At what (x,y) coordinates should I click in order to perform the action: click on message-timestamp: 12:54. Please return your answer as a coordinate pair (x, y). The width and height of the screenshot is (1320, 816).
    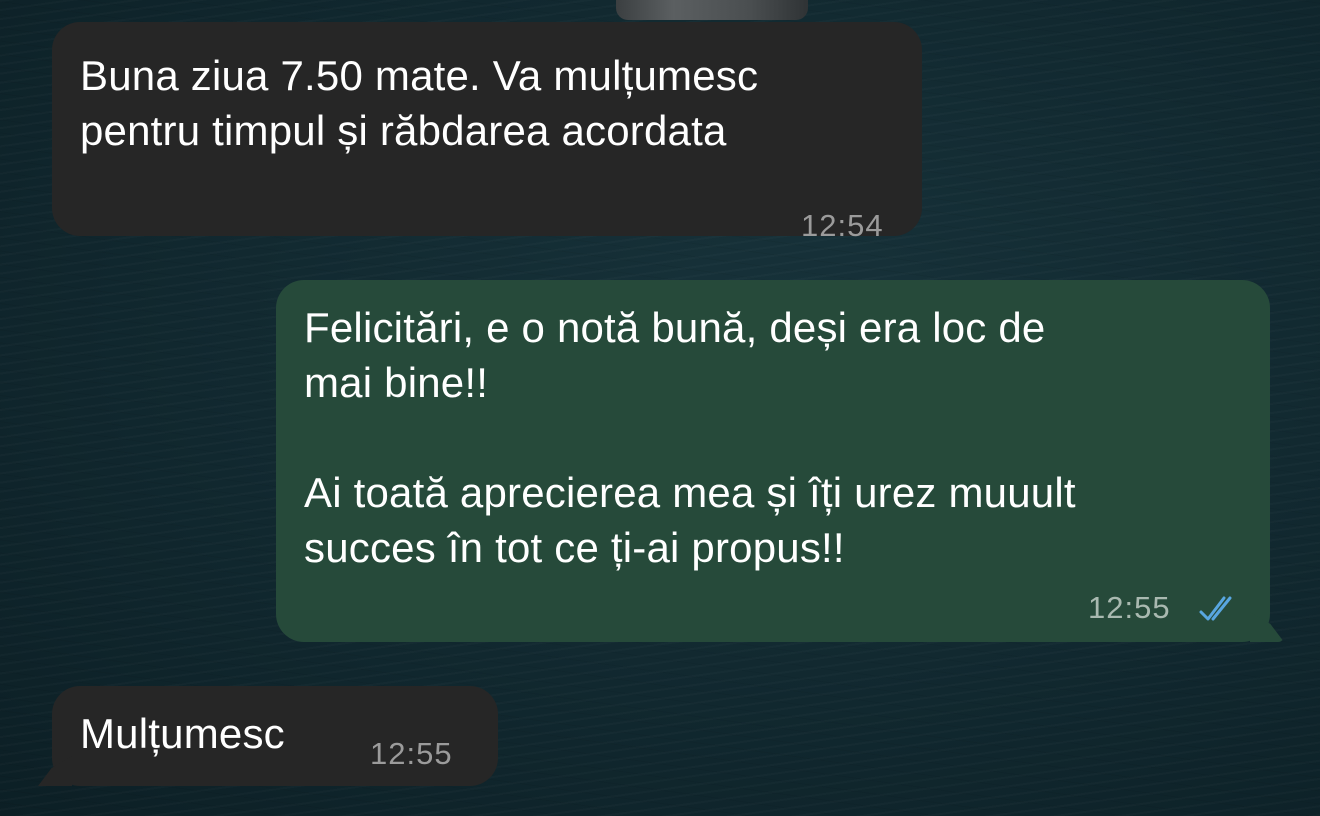
    Looking at the image, I should click on (842, 225).